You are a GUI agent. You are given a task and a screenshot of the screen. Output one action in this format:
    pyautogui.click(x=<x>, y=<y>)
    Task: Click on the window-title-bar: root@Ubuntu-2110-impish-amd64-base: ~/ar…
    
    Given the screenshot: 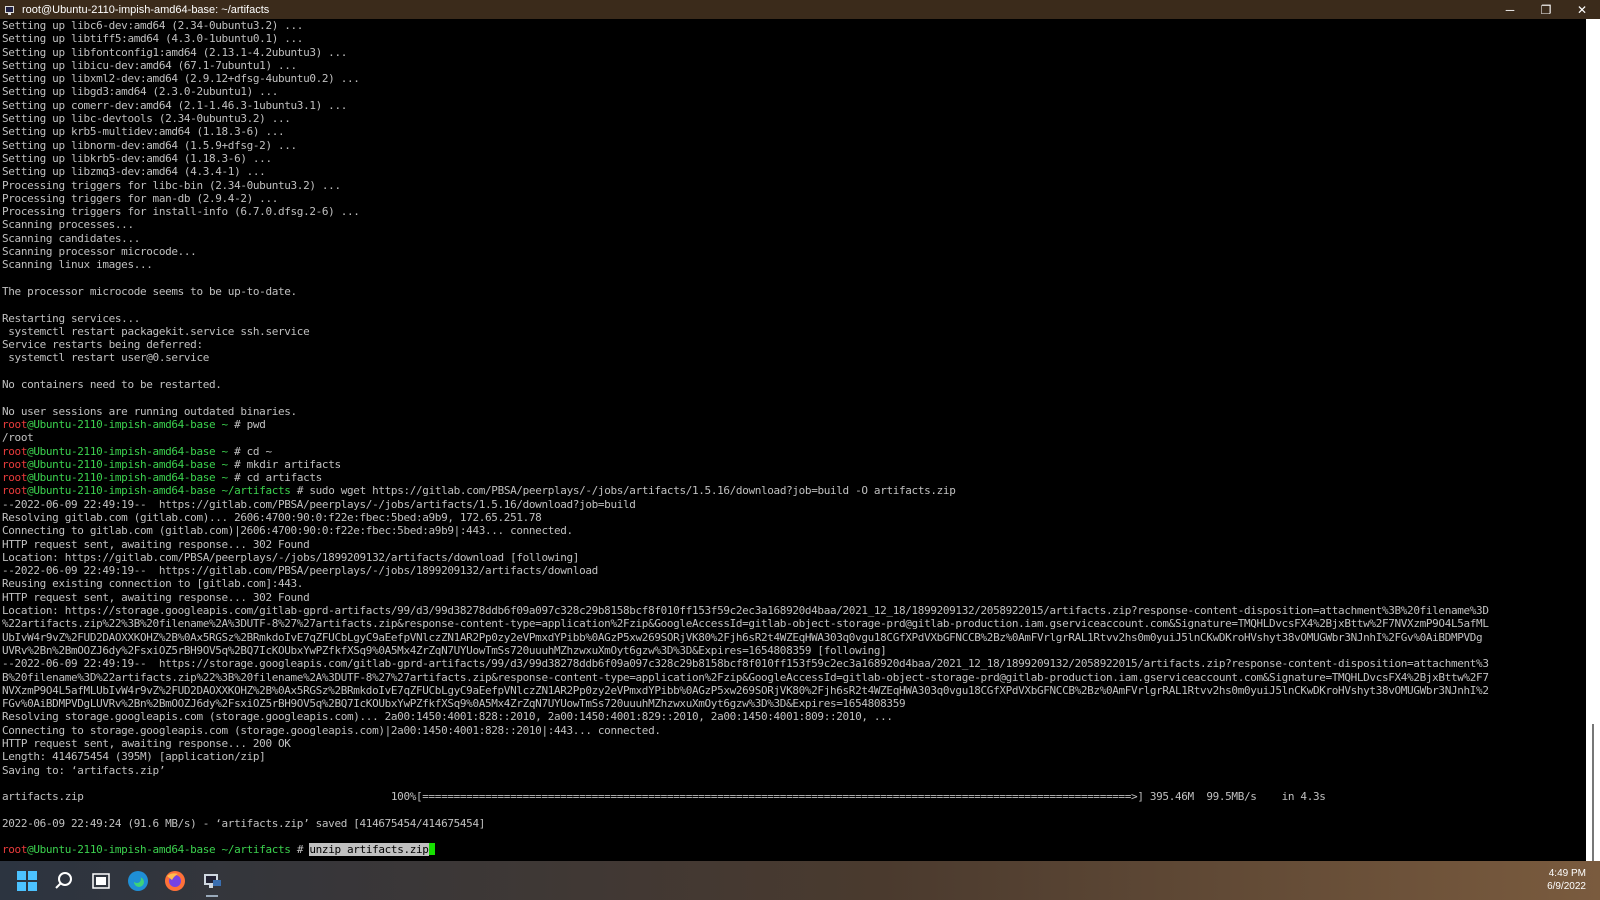 What is the action you would take?
    pyautogui.click(x=800, y=9)
    